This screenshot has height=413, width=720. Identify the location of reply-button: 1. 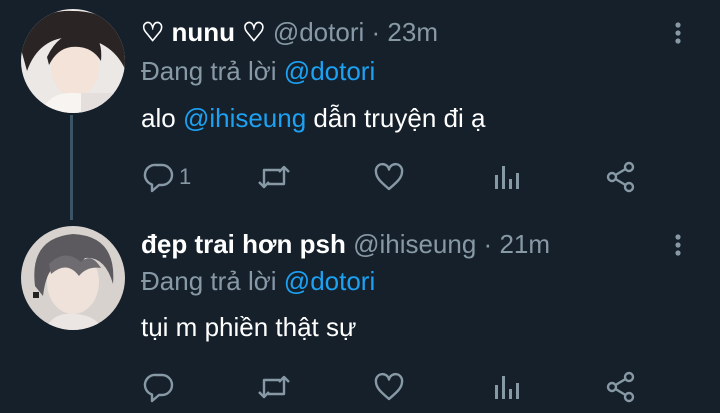
(167, 177).